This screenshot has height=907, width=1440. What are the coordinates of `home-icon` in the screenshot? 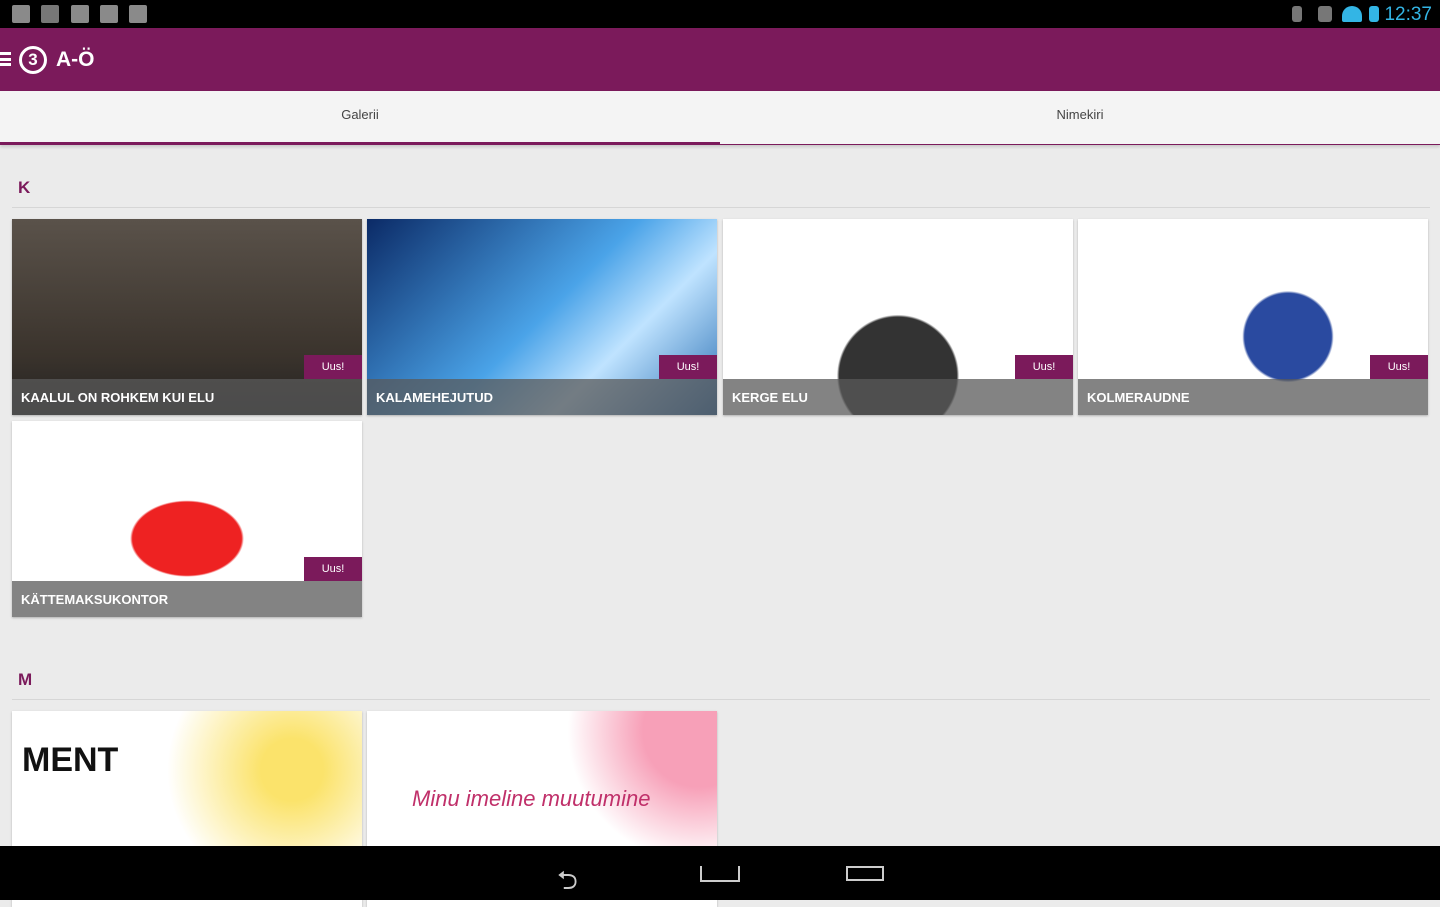 It's located at (720, 874).